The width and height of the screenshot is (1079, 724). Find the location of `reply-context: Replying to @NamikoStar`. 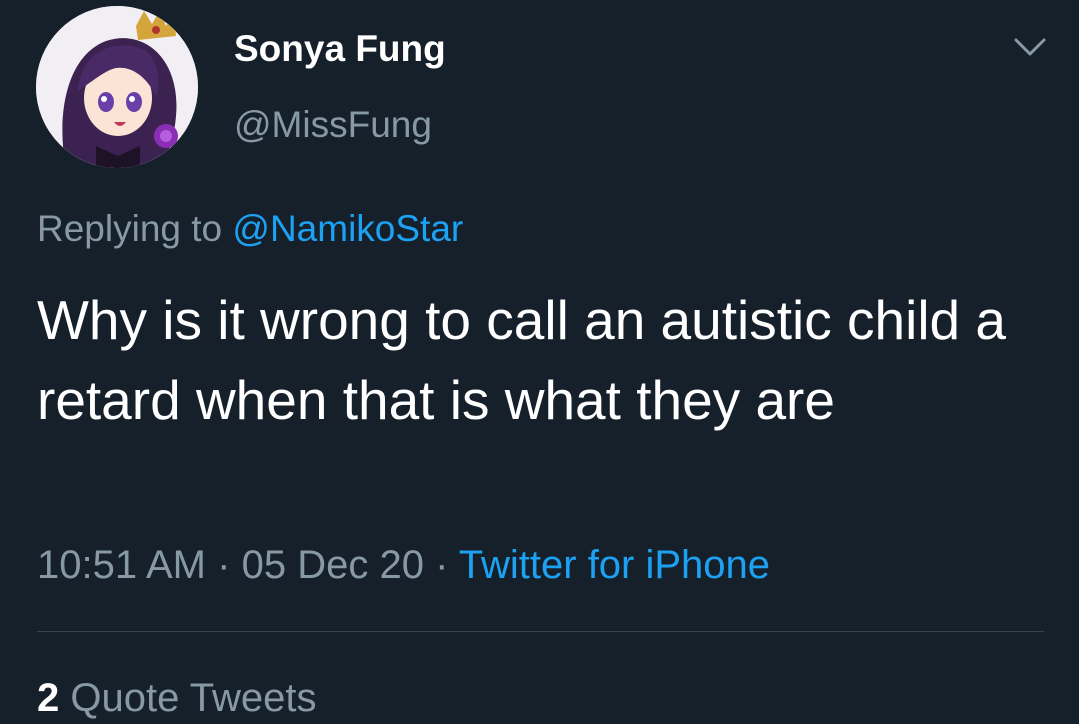

reply-context: Replying to @NamikoStar is located at coordinates (250, 229).